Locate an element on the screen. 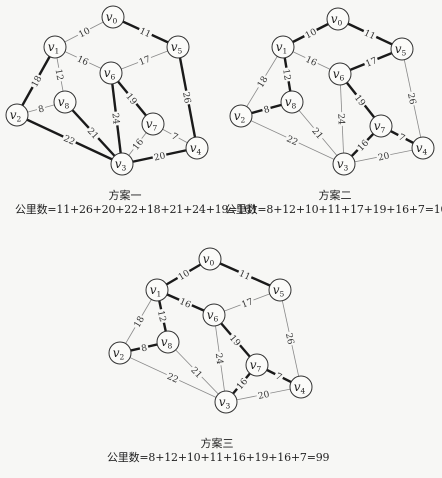  scheme-2-caption: 方案二 公里数=8+12+10+11+17+19+16+7=100 is located at coordinates (333, 203).